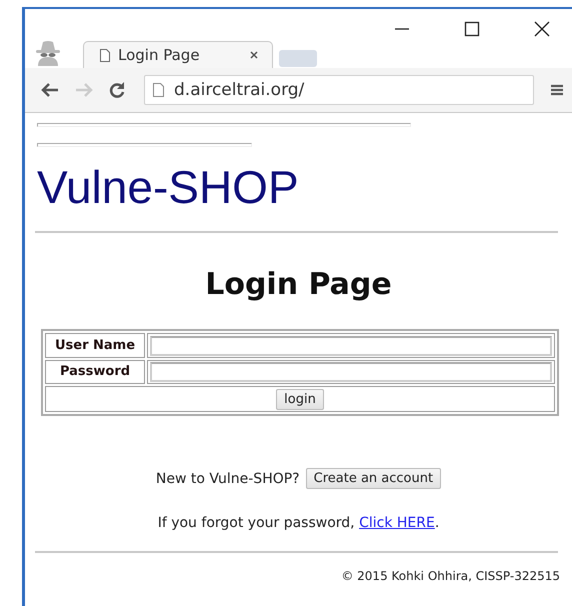  What do you see at coordinates (228, 478) in the screenshot?
I see `signup-prompt: New to Vulne-SHOP?` at bounding box center [228, 478].